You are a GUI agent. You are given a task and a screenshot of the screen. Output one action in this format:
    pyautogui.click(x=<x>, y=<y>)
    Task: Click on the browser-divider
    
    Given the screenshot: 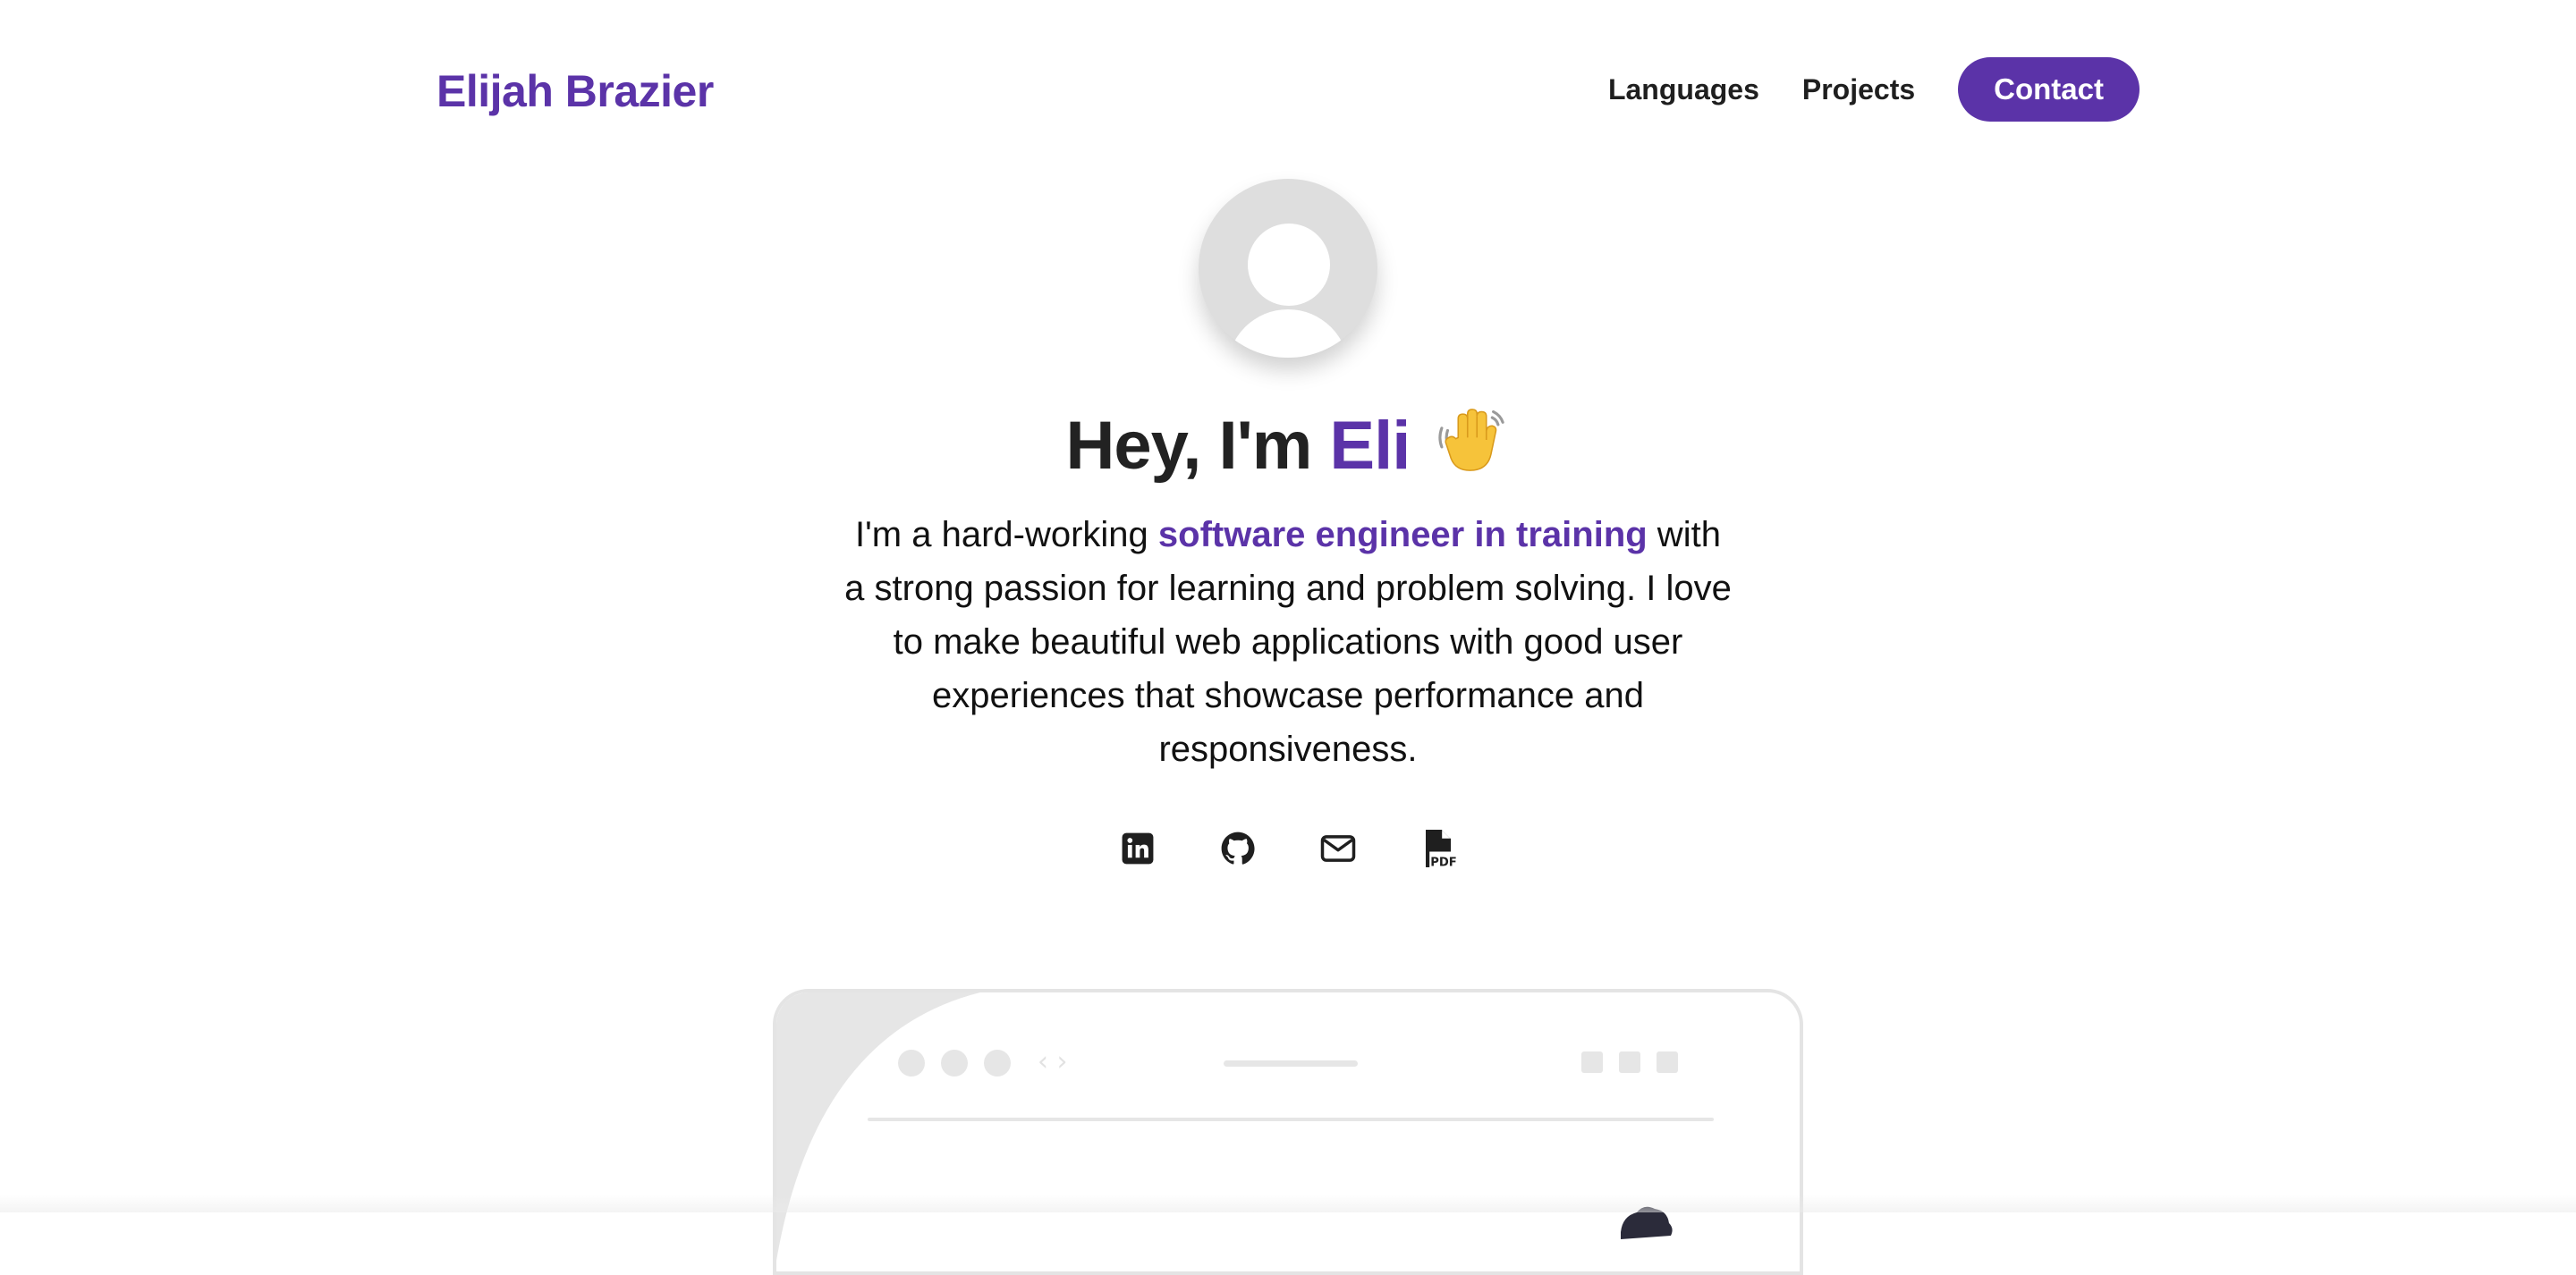 What is the action you would take?
    pyautogui.click(x=1291, y=1119)
    